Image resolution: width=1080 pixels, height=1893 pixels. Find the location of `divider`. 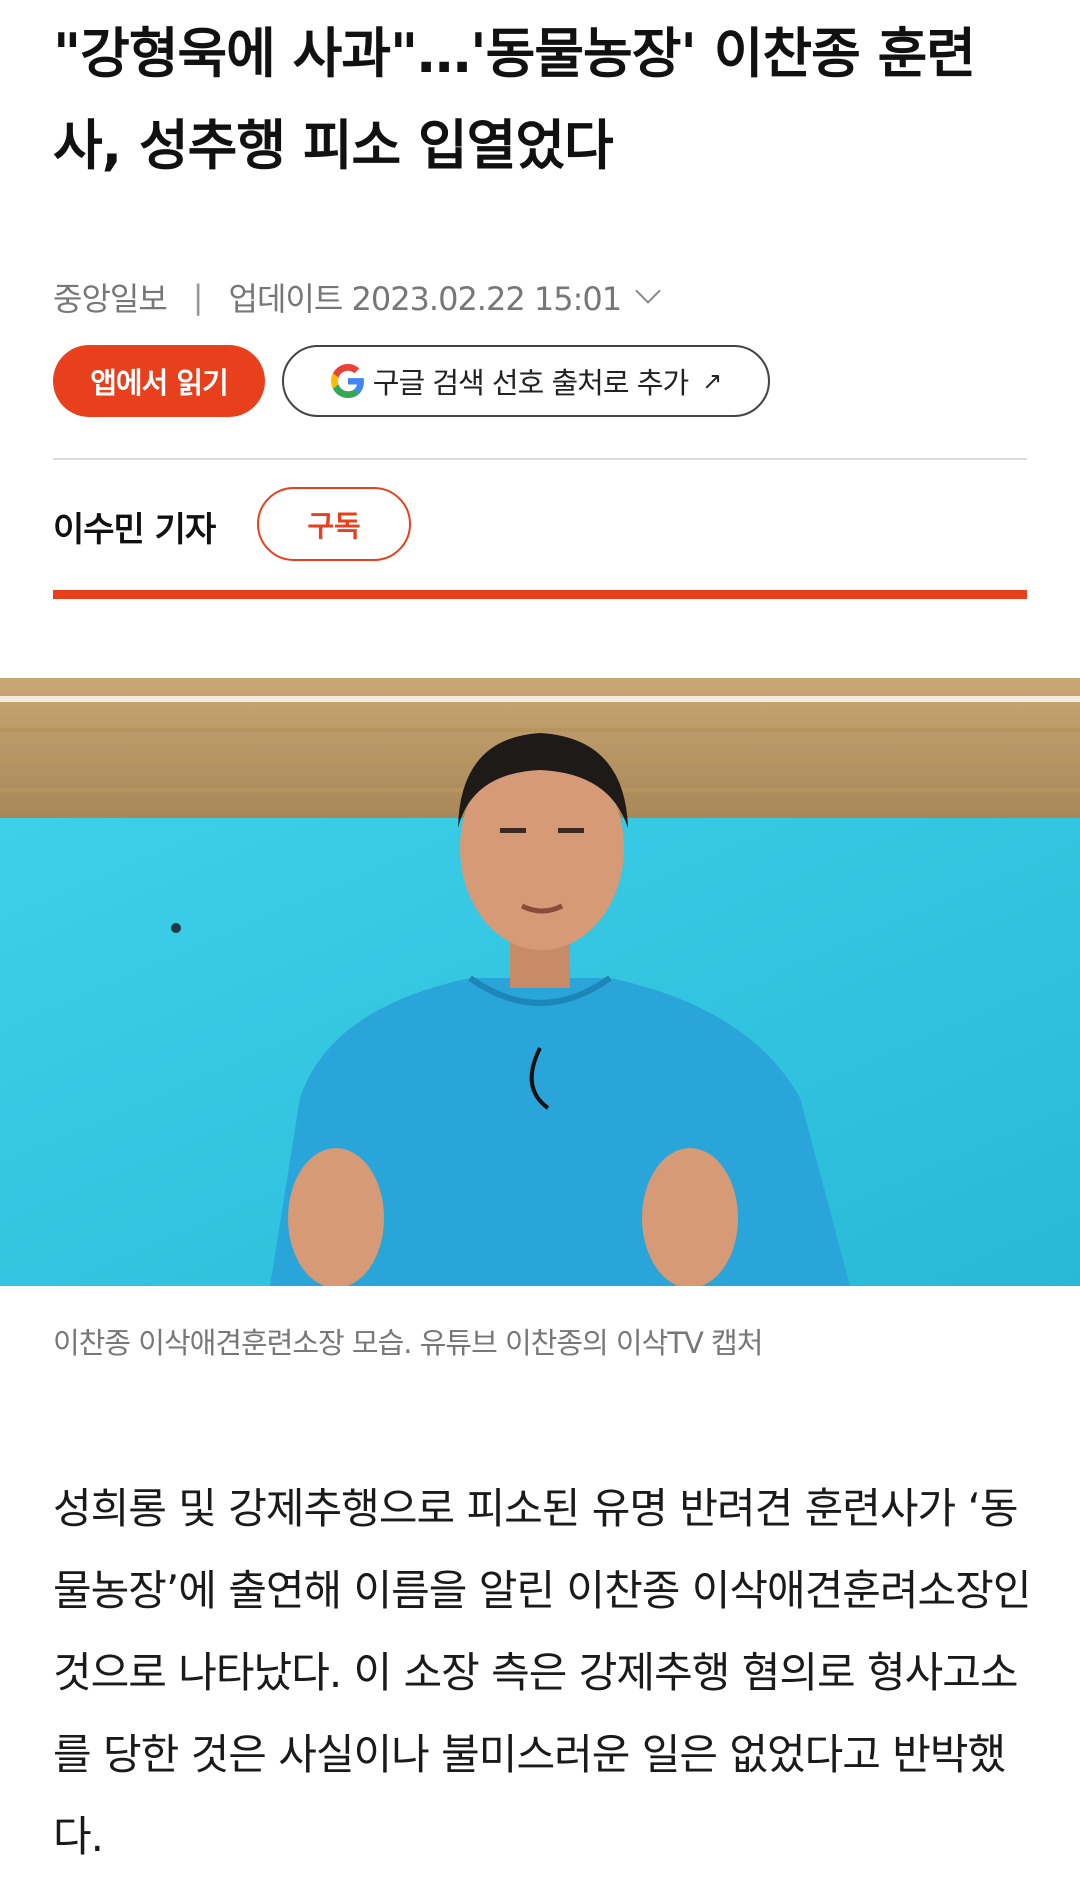

divider is located at coordinates (540, 459).